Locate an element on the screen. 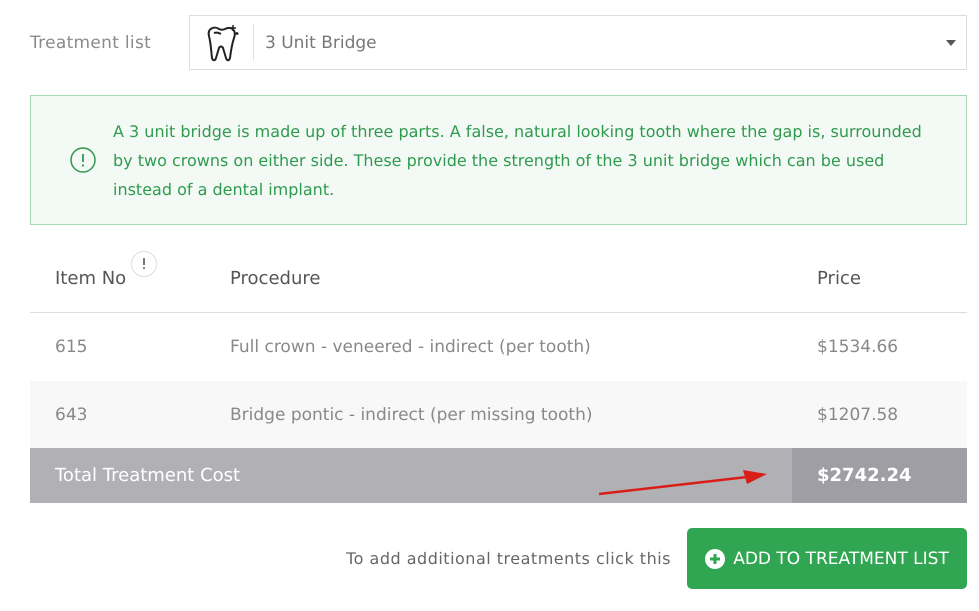  table-cell-text: $1534.66 is located at coordinates (858, 347).